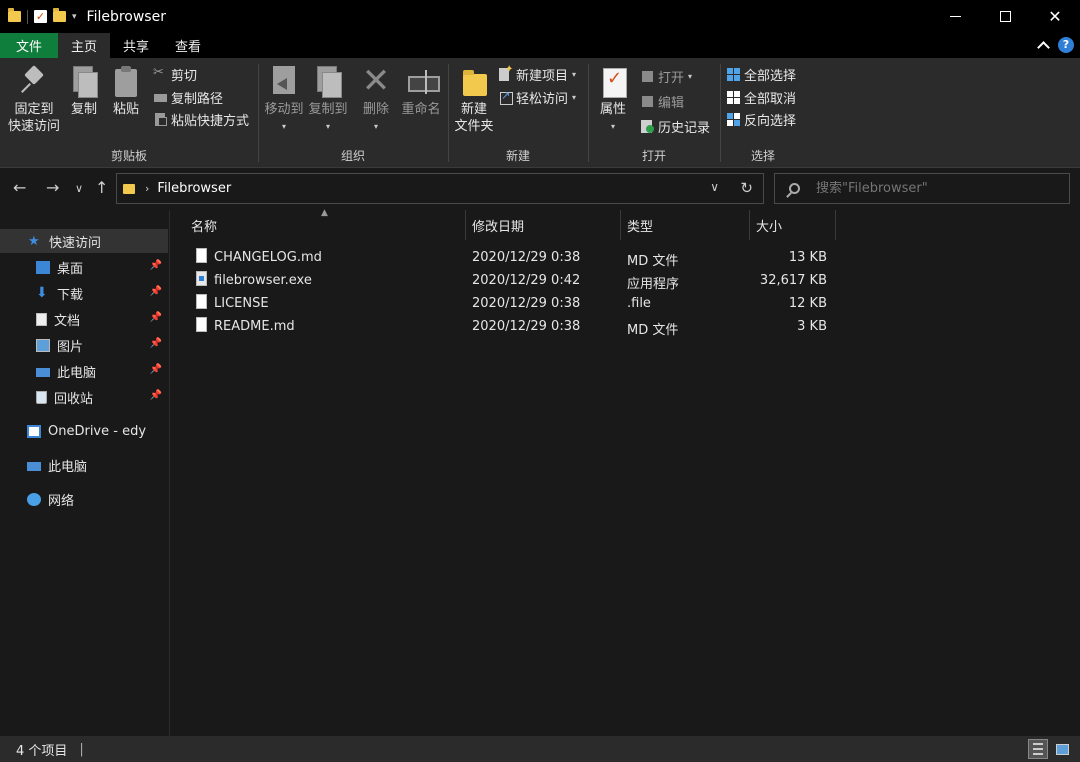 The image size is (1080, 762). I want to click on history-icon, so click(647, 126).